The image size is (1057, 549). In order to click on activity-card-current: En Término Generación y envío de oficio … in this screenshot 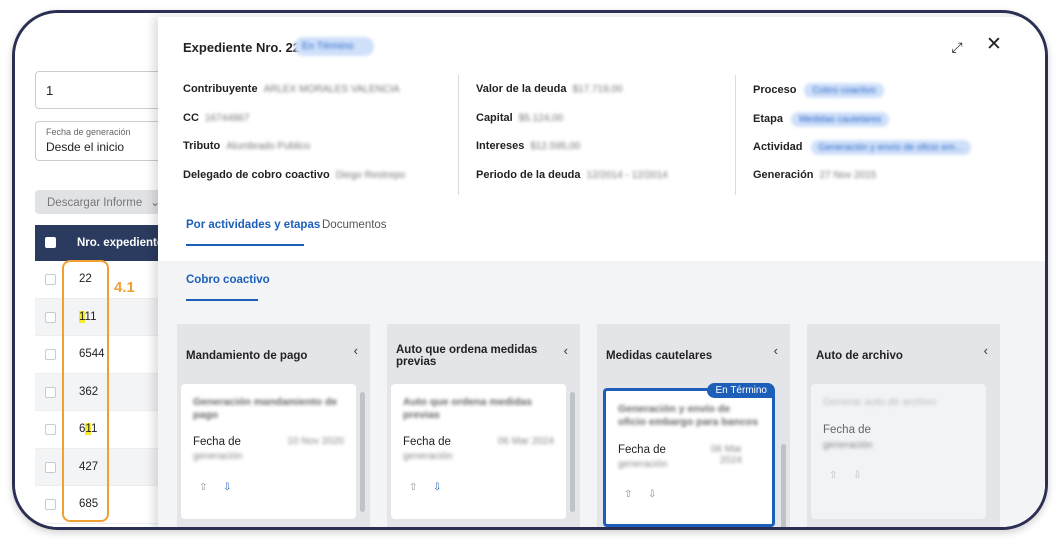, I will do `click(689, 455)`.